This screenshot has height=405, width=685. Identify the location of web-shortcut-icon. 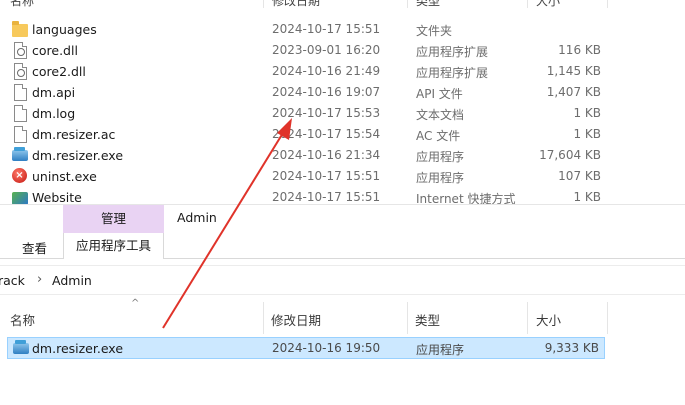
(20, 198).